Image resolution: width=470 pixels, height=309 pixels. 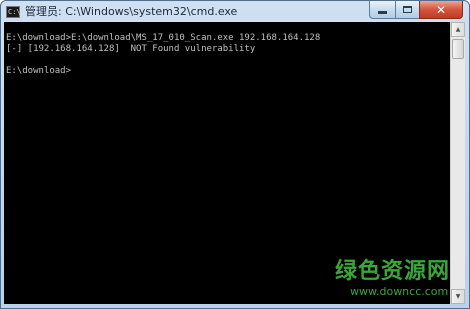 What do you see at coordinates (458, 49) in the screenshot?
I see `scroll-thumb` at bounding box center [458, 49].